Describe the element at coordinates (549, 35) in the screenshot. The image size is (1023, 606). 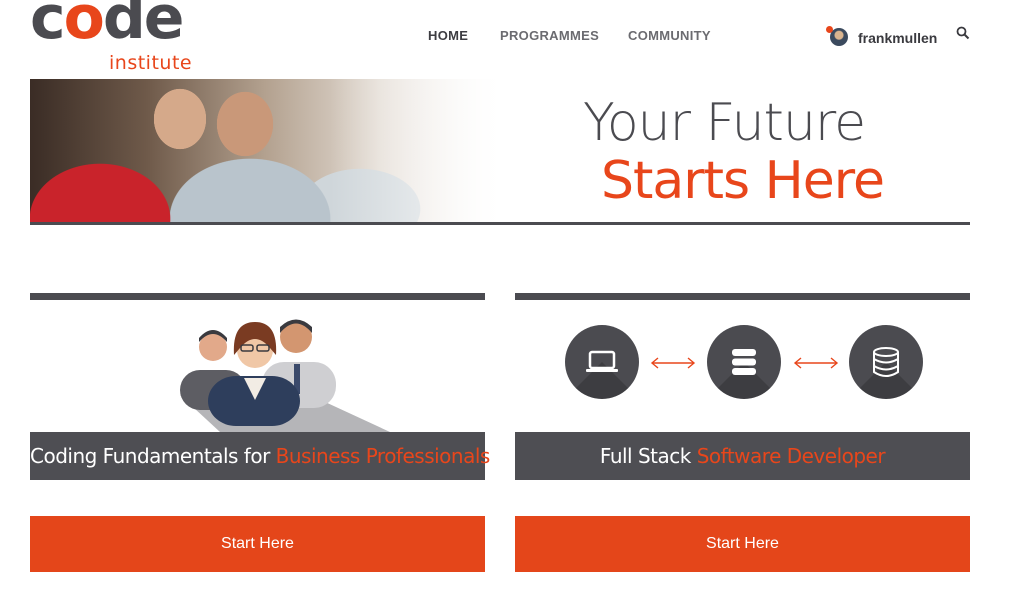
I see `nav-programmes: PROGRAMMES` at that location.